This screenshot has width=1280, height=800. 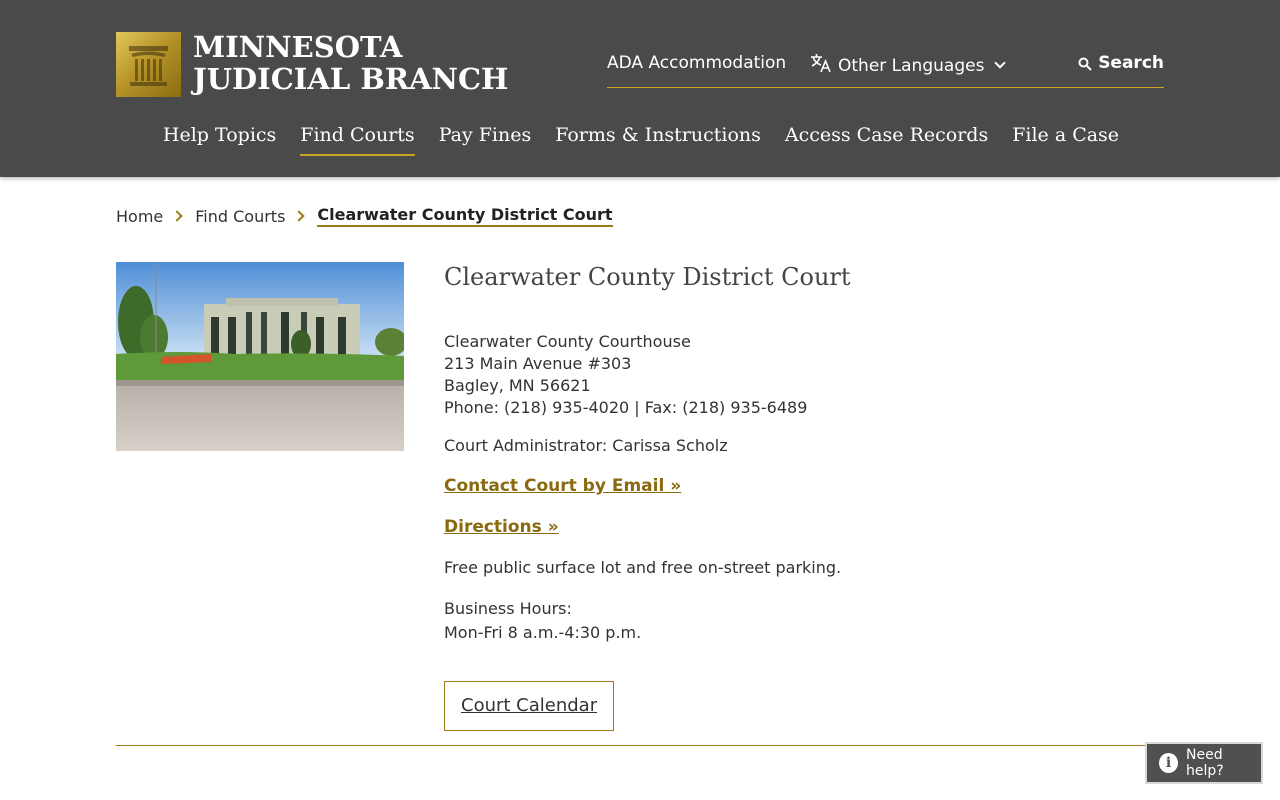 I want to click on directions-link: Directions », so click(x=804, y=527).